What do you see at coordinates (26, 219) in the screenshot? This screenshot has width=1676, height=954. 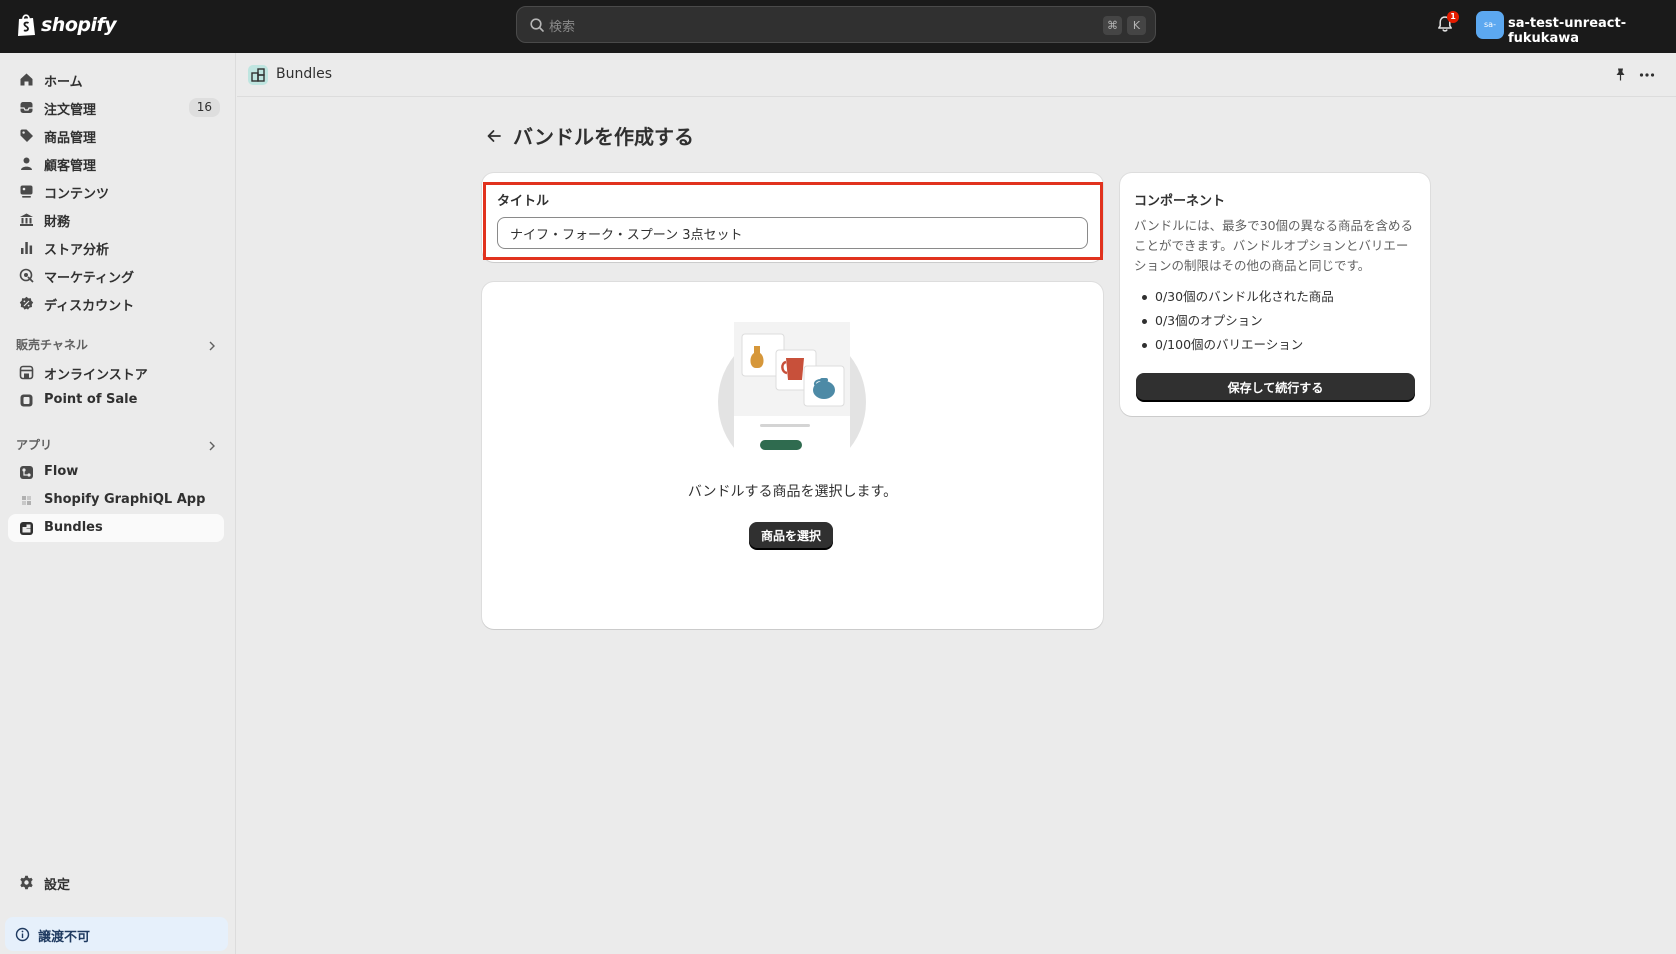 I see `bank-icon` at bounding box center [26, 219].